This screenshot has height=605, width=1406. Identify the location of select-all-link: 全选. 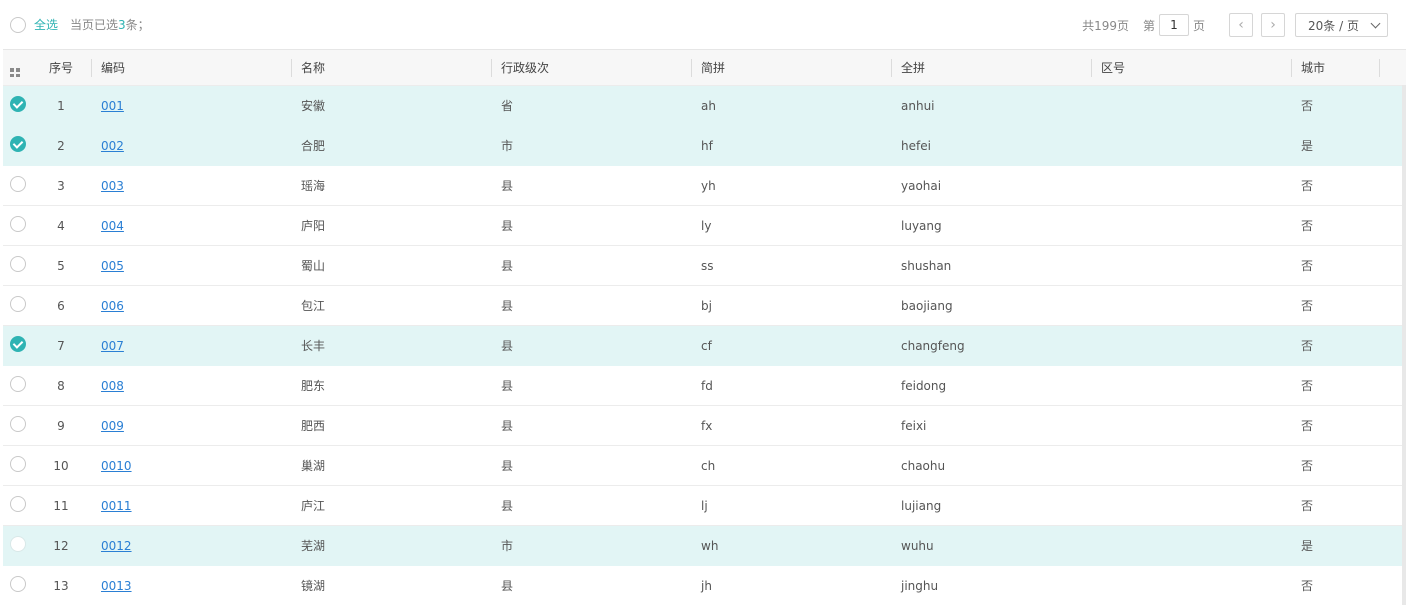
(46, 24).